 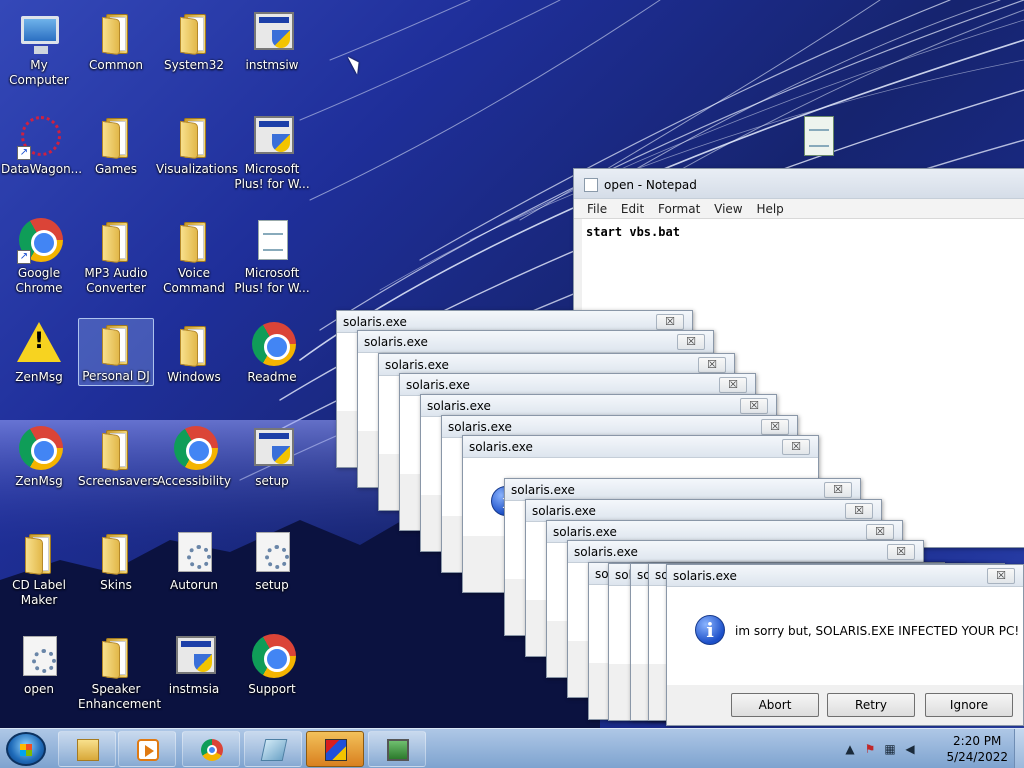 I want to click on desktop-icon-screensavers: Screensavers, so click(x=118, y=456).